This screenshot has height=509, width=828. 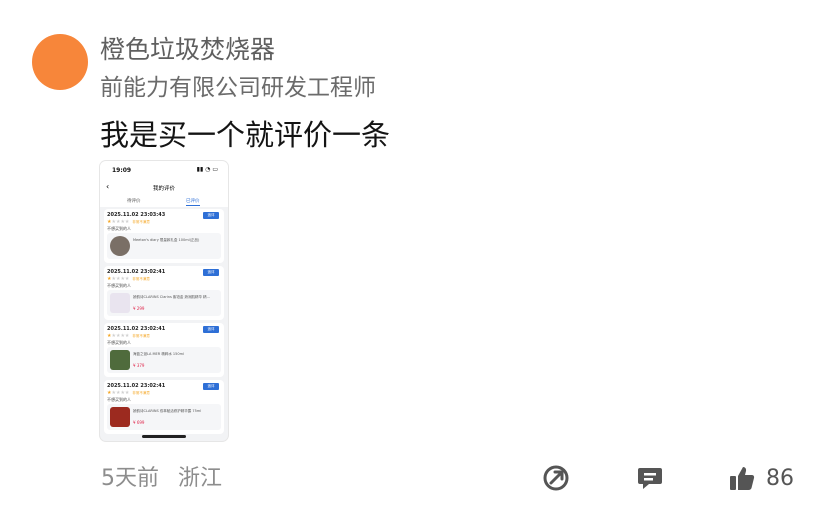 What do you see at coordinates (193, 201) in the screenshot?
I see `tab-reviewed: 已评价` at bounding box center [193, 201].